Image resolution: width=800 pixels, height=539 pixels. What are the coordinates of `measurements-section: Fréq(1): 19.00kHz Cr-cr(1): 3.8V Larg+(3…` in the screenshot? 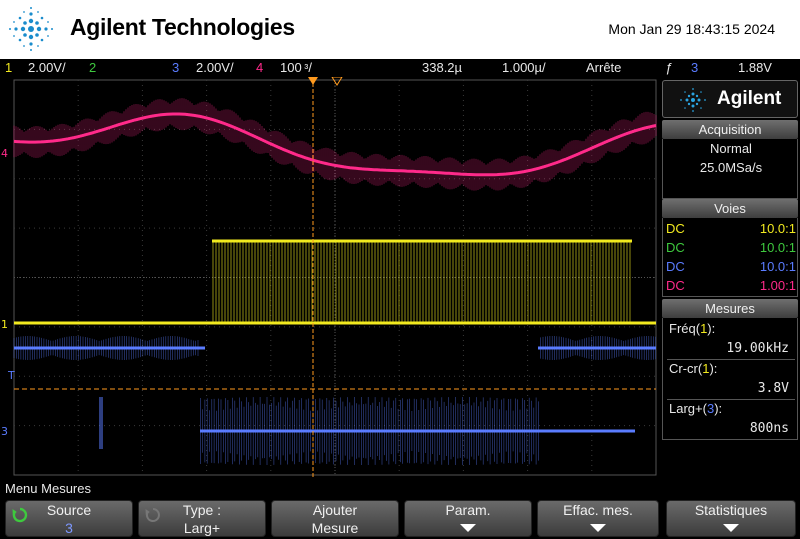 It's located at (730, 379).